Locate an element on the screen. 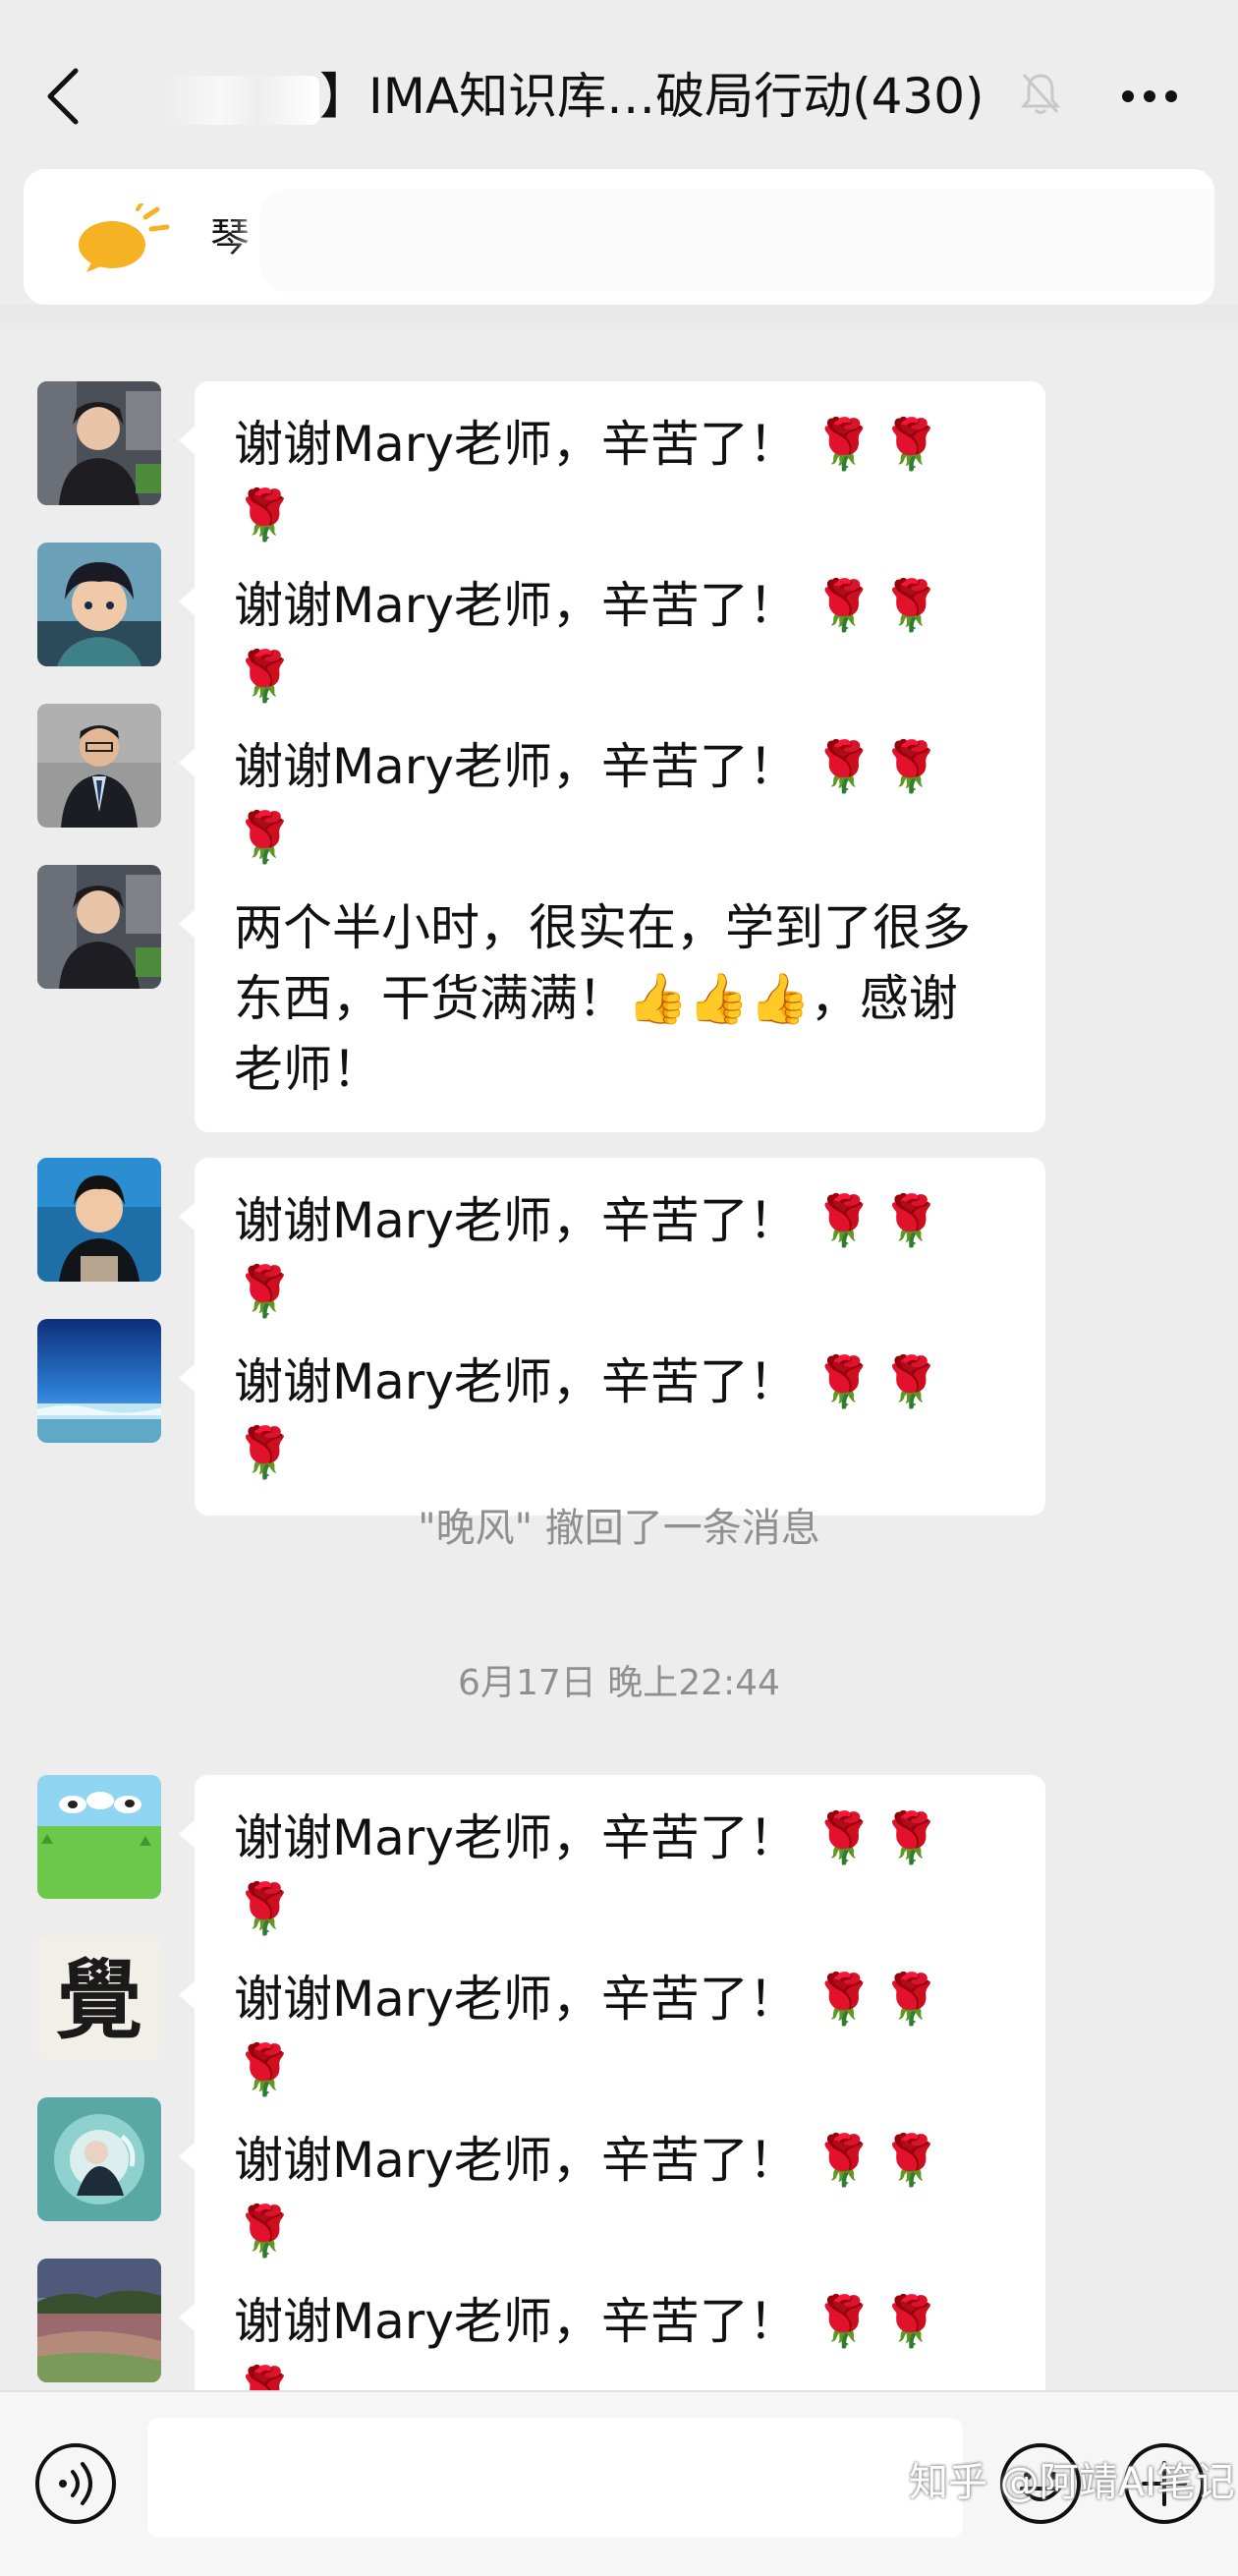 The width and height of the screenshot is (1238, 2576). chat-header: 】IMA知识库…破局行动(430) is located at coordinates (619, 84).